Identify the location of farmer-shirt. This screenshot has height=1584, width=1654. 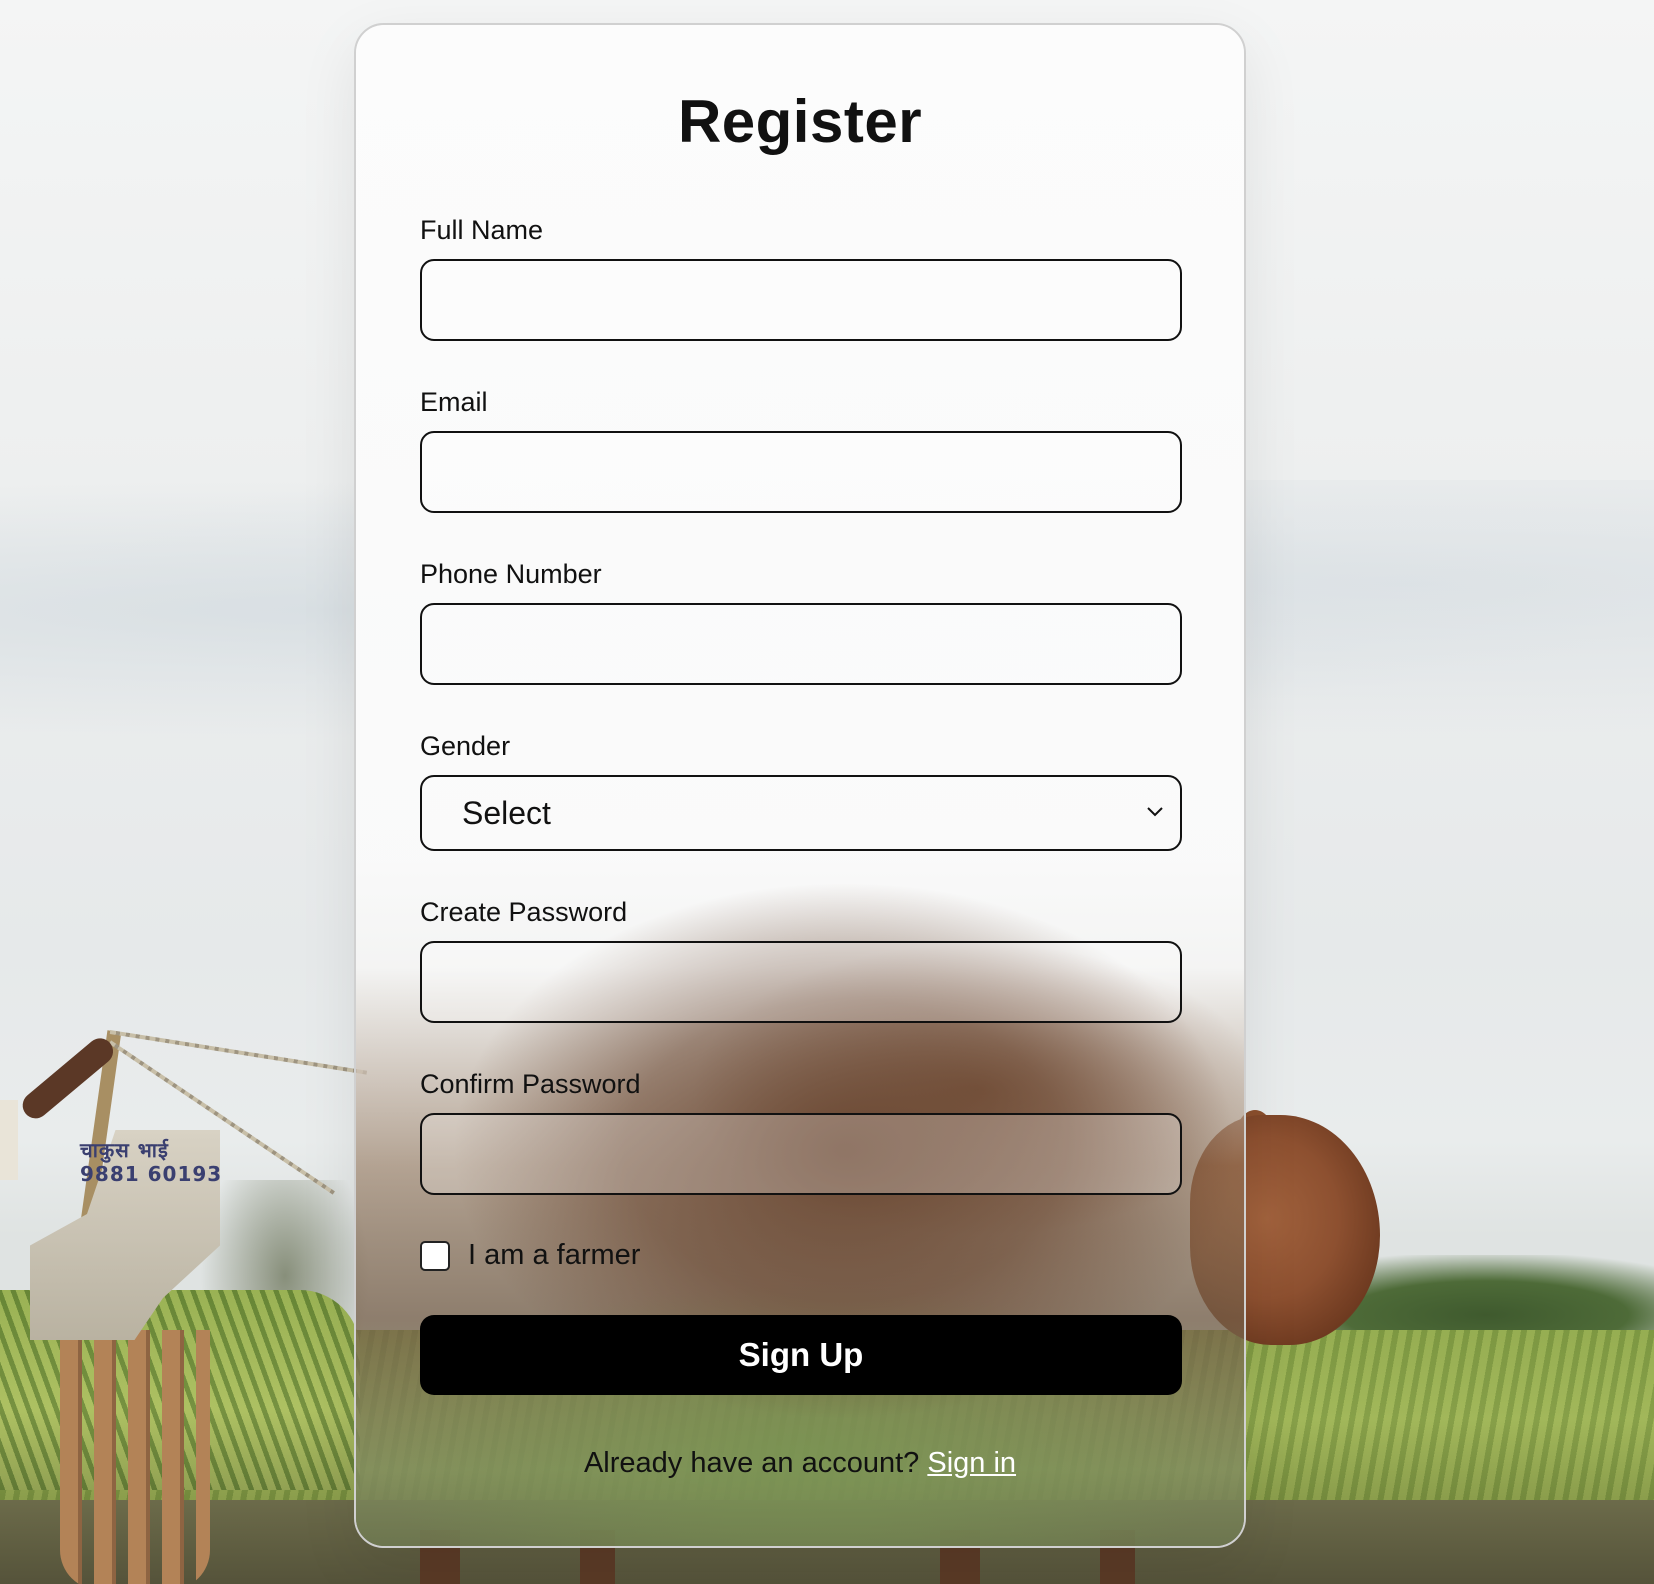
(9, 1140).